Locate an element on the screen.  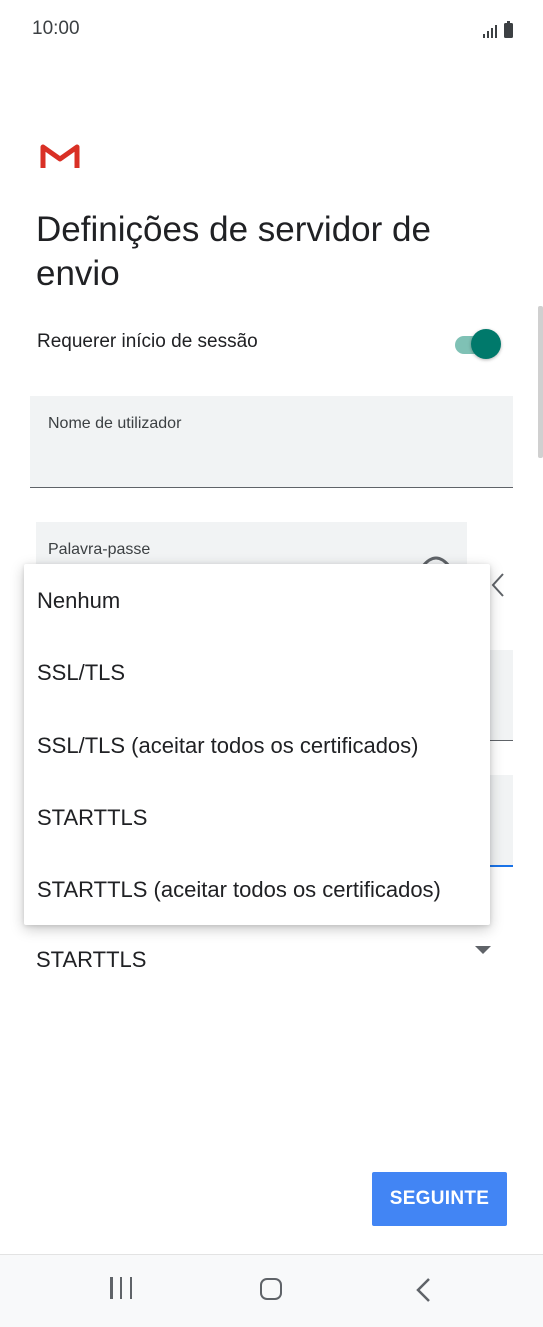
signal-icon is located at coordinates (490, 31).